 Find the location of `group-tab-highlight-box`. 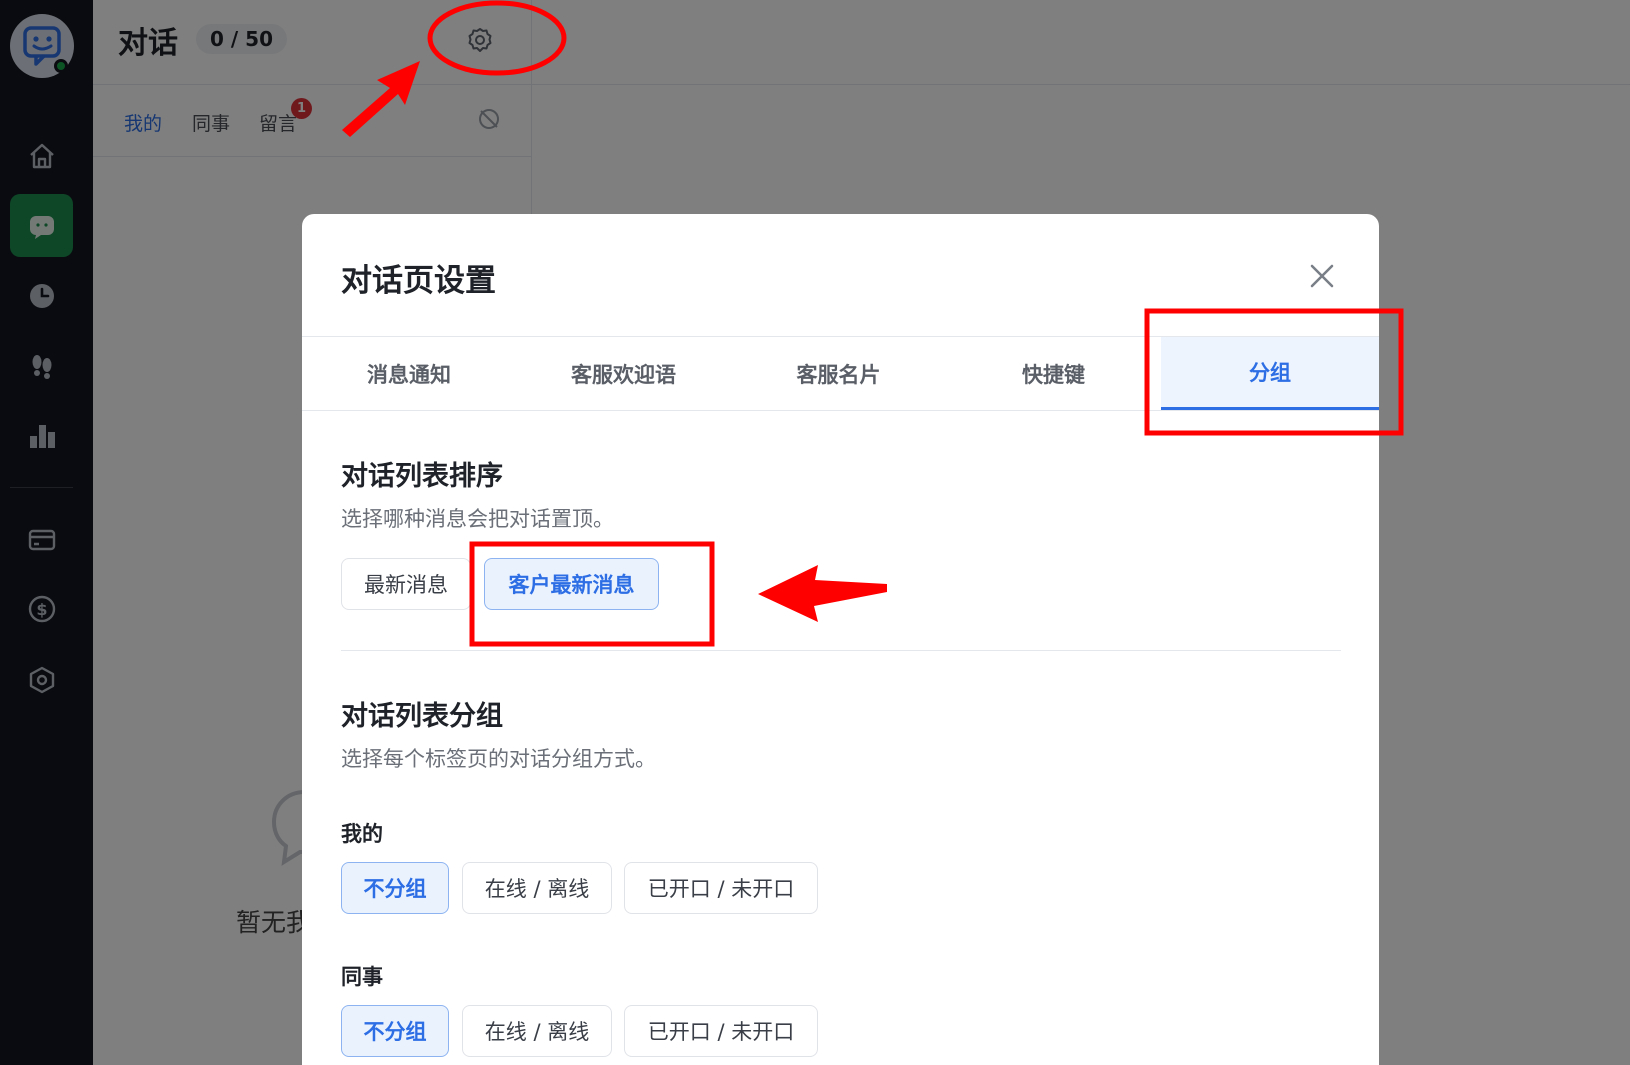

group-tab-highlight-box is located at coordinates (1274, 372).